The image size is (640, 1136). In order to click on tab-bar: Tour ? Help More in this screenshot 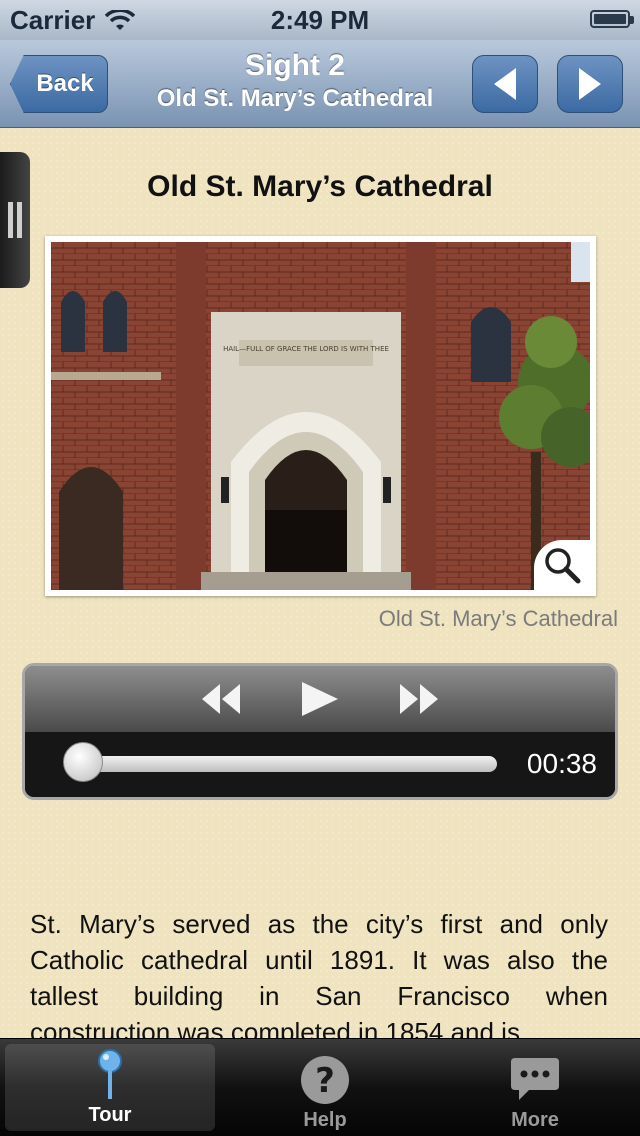, I will do `click(320, 1087)`.